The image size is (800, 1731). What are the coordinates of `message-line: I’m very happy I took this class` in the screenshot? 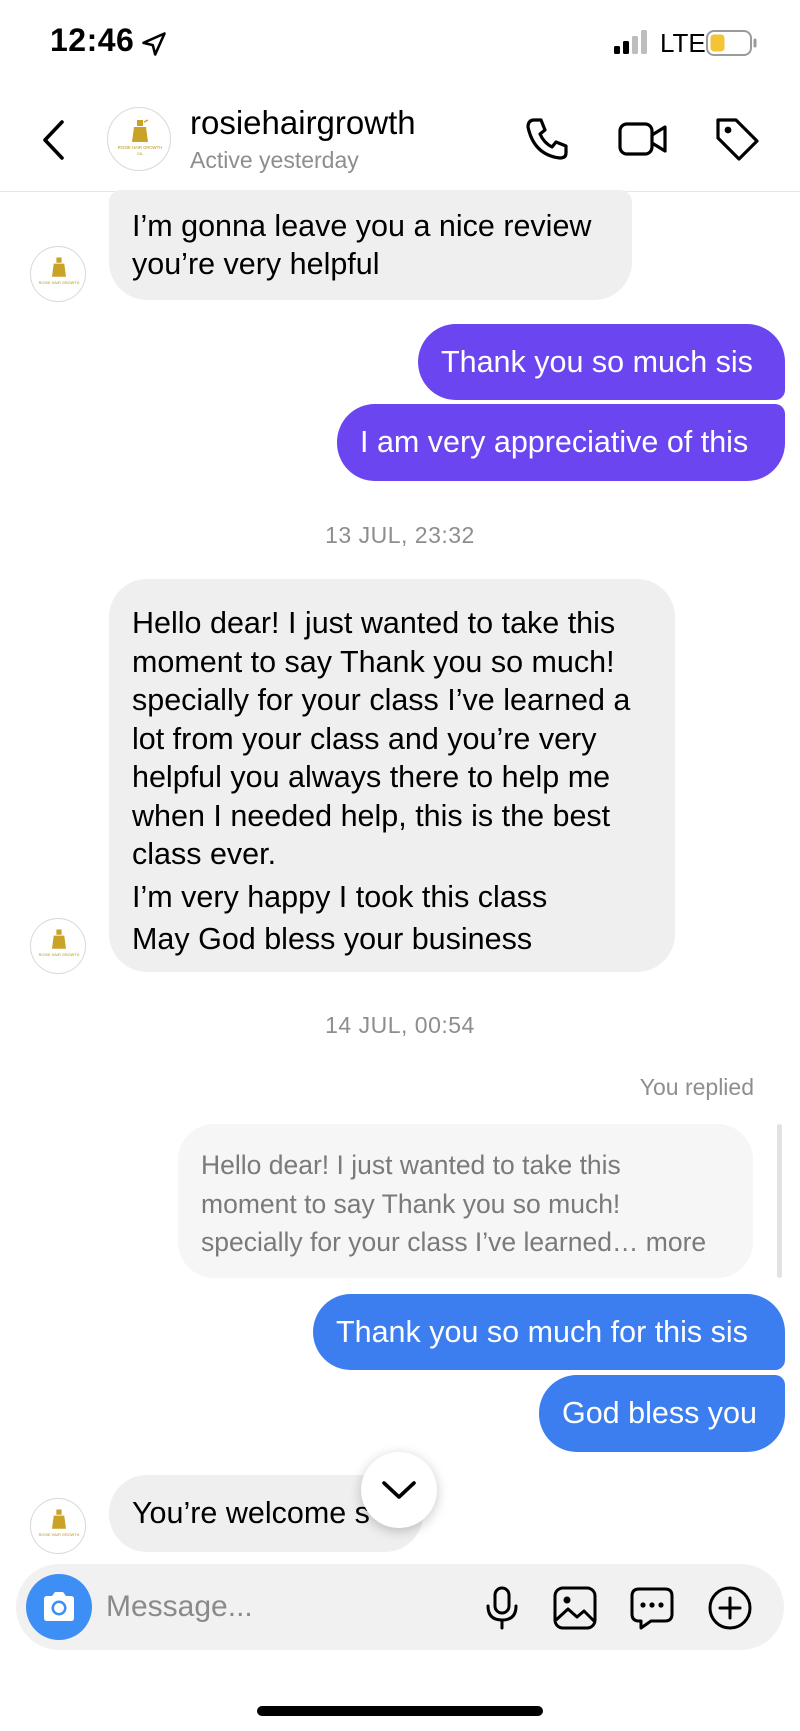 It's located at (340, 896).